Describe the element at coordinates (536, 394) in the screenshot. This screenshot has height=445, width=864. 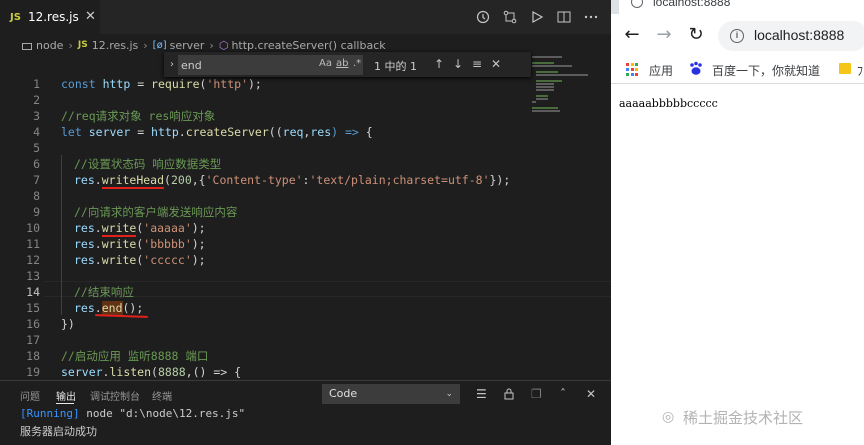
I see `copy-icon: ❐` at that location.